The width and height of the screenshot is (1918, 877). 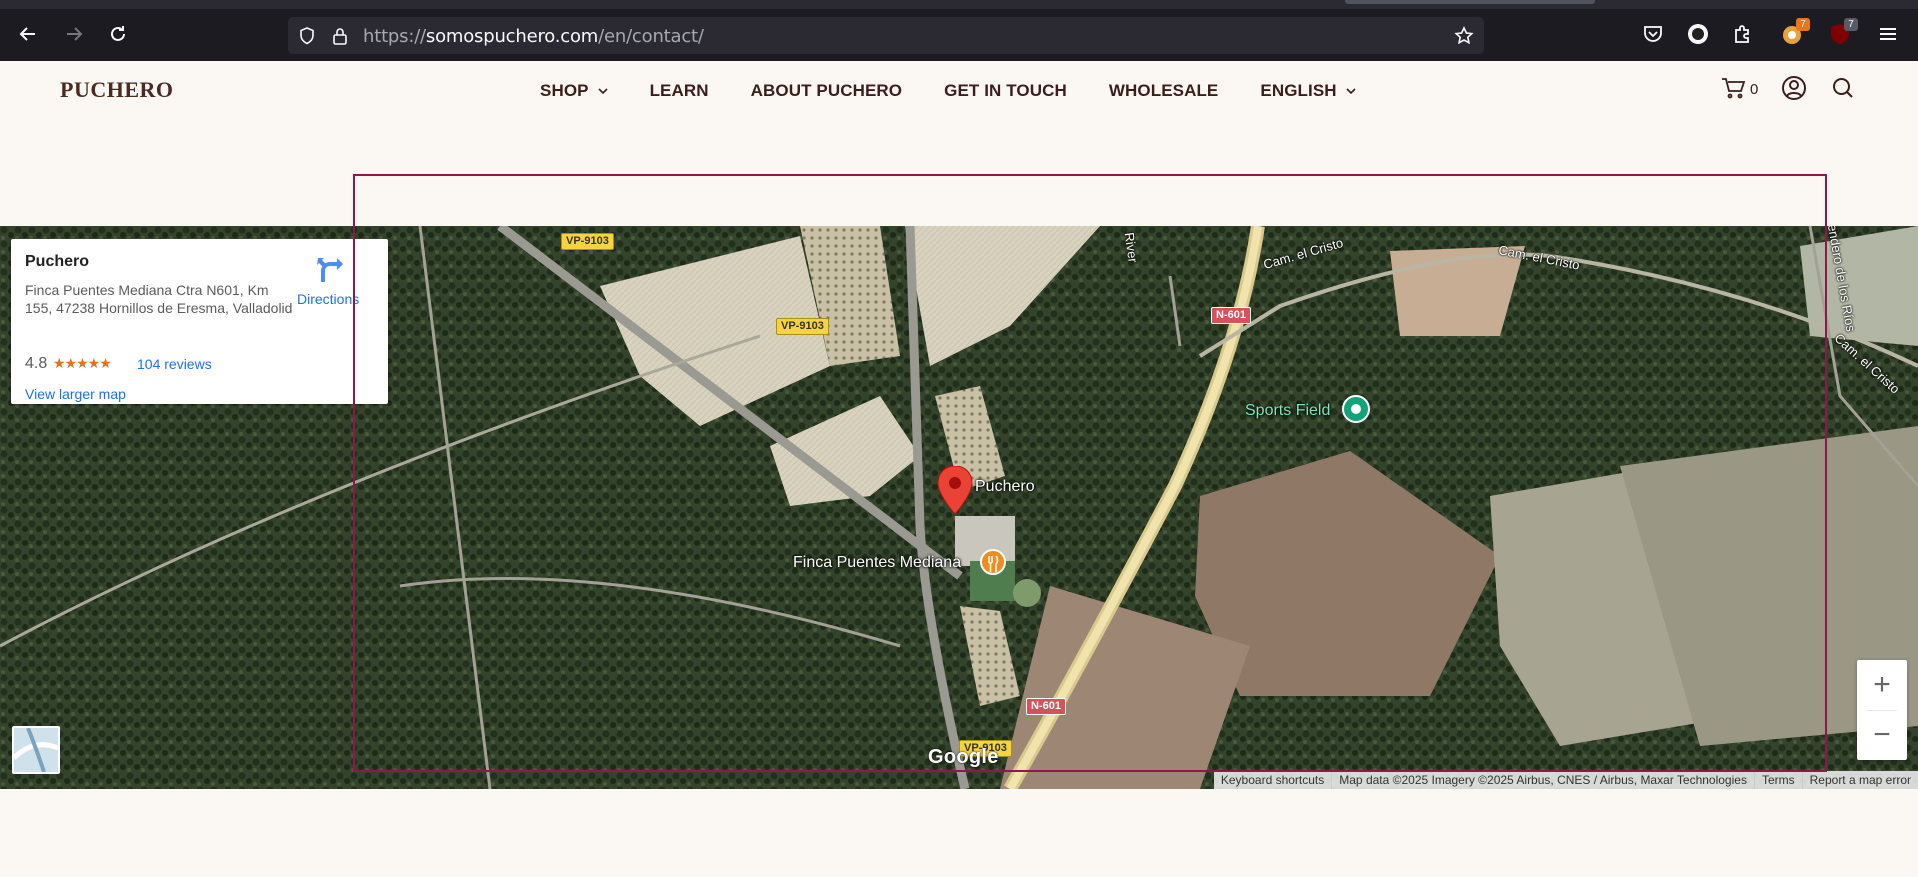 What do you see at coordinates (959, 4) in the screenshot?
I see `tab-strip` at bounding box center [959, 4].